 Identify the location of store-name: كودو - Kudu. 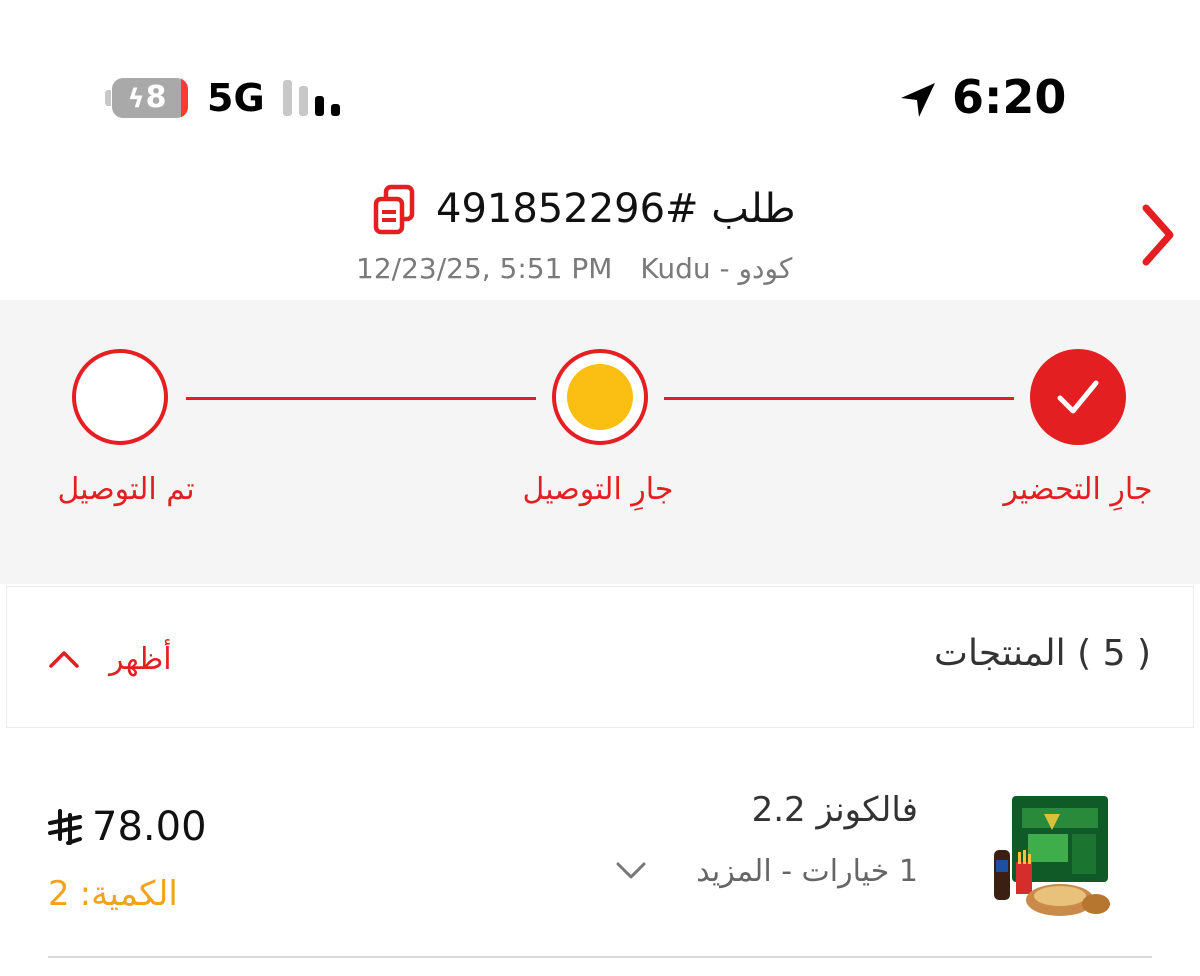
(716, 268).